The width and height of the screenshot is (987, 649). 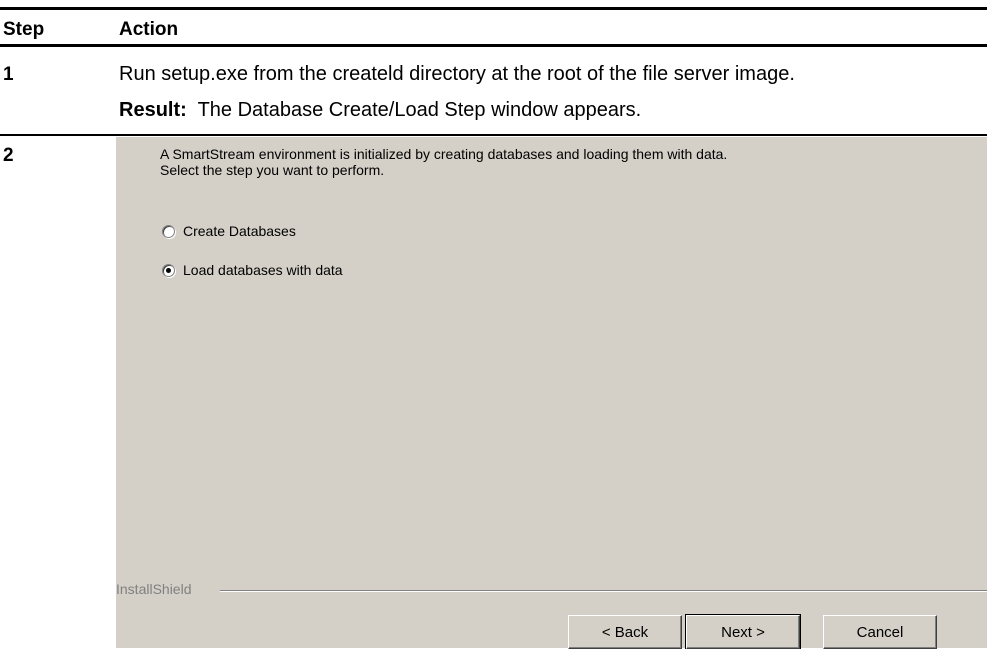 What do you see at coordinates (8, 74) in the screenshot?
I see `step-number-1: 1` at bounding box center [8, 74].